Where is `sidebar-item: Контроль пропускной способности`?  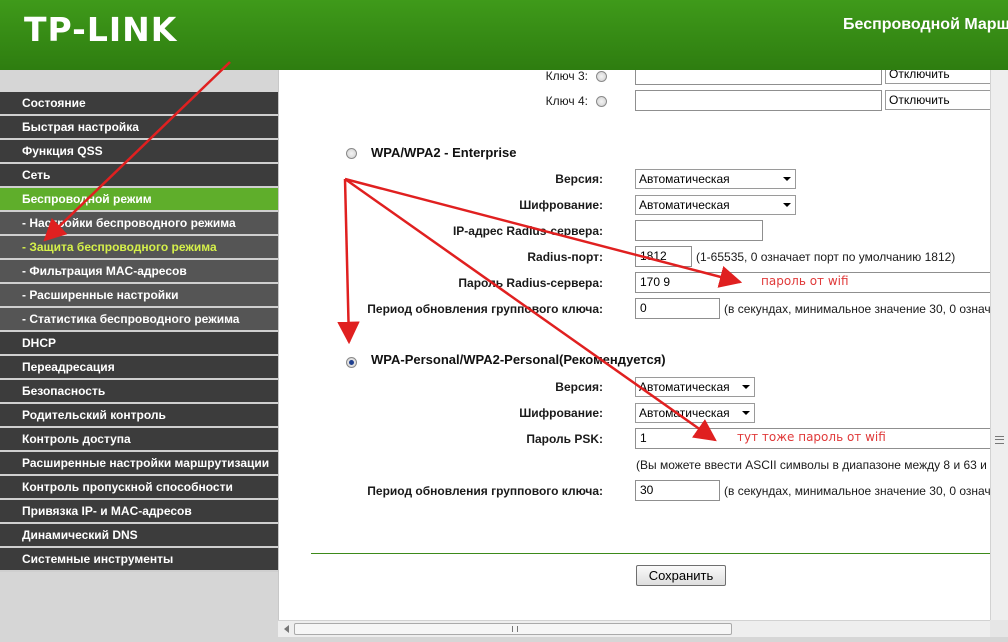 sidebar-item: Контроль пропускной способности is located at coordinates (139, 488).